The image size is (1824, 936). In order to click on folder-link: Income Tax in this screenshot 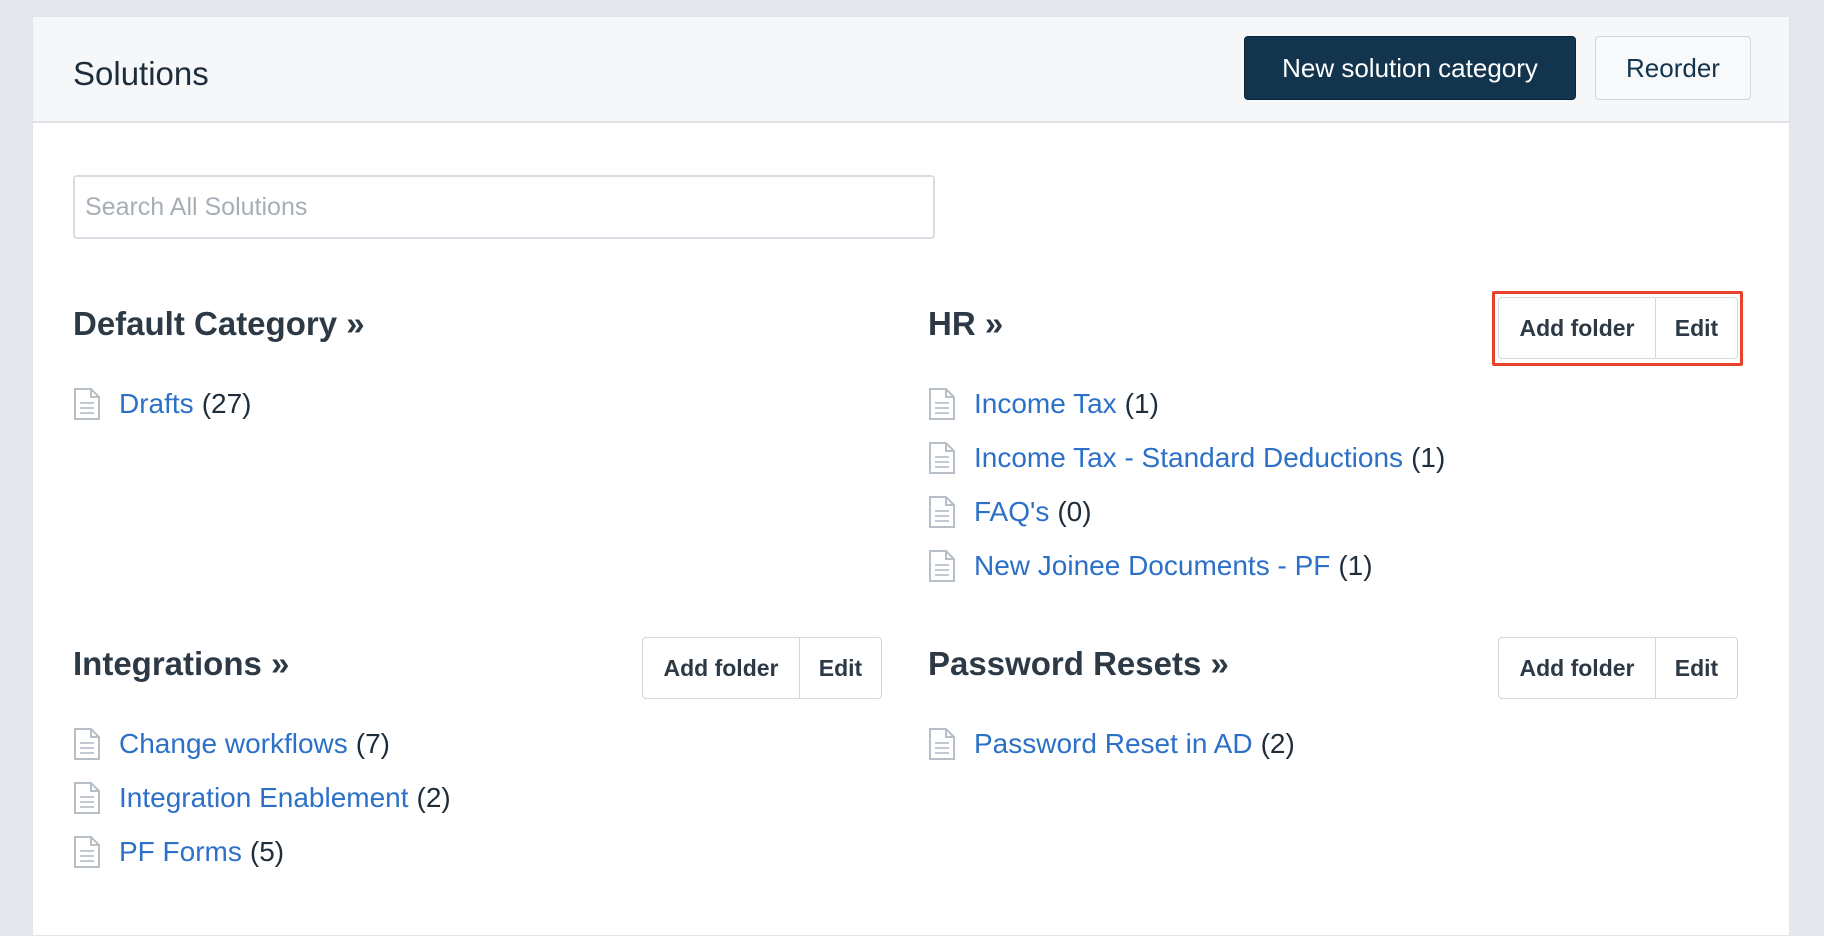, I will do `click(1045, 404)`.